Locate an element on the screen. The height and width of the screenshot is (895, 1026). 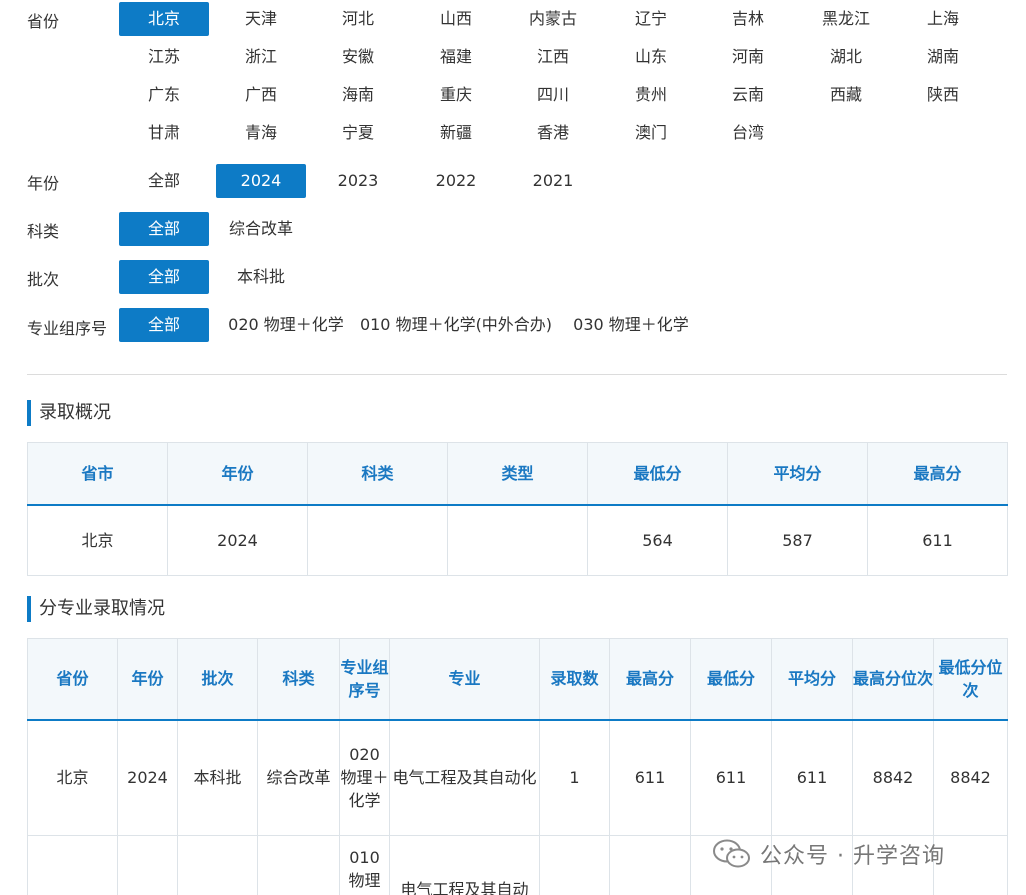
province-option: 福建 is located at coordinates (456, 57).